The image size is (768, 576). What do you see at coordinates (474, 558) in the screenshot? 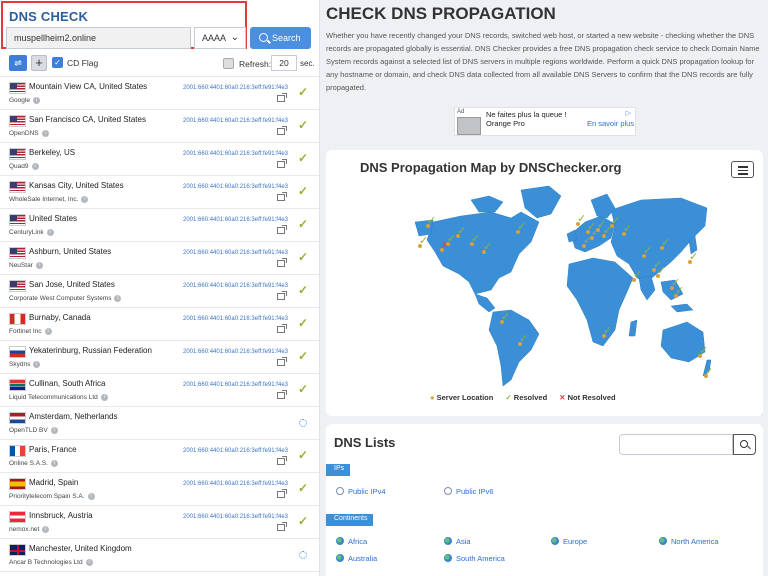
I see `list-item-south-america: South America` at bounding box center [474, 558].